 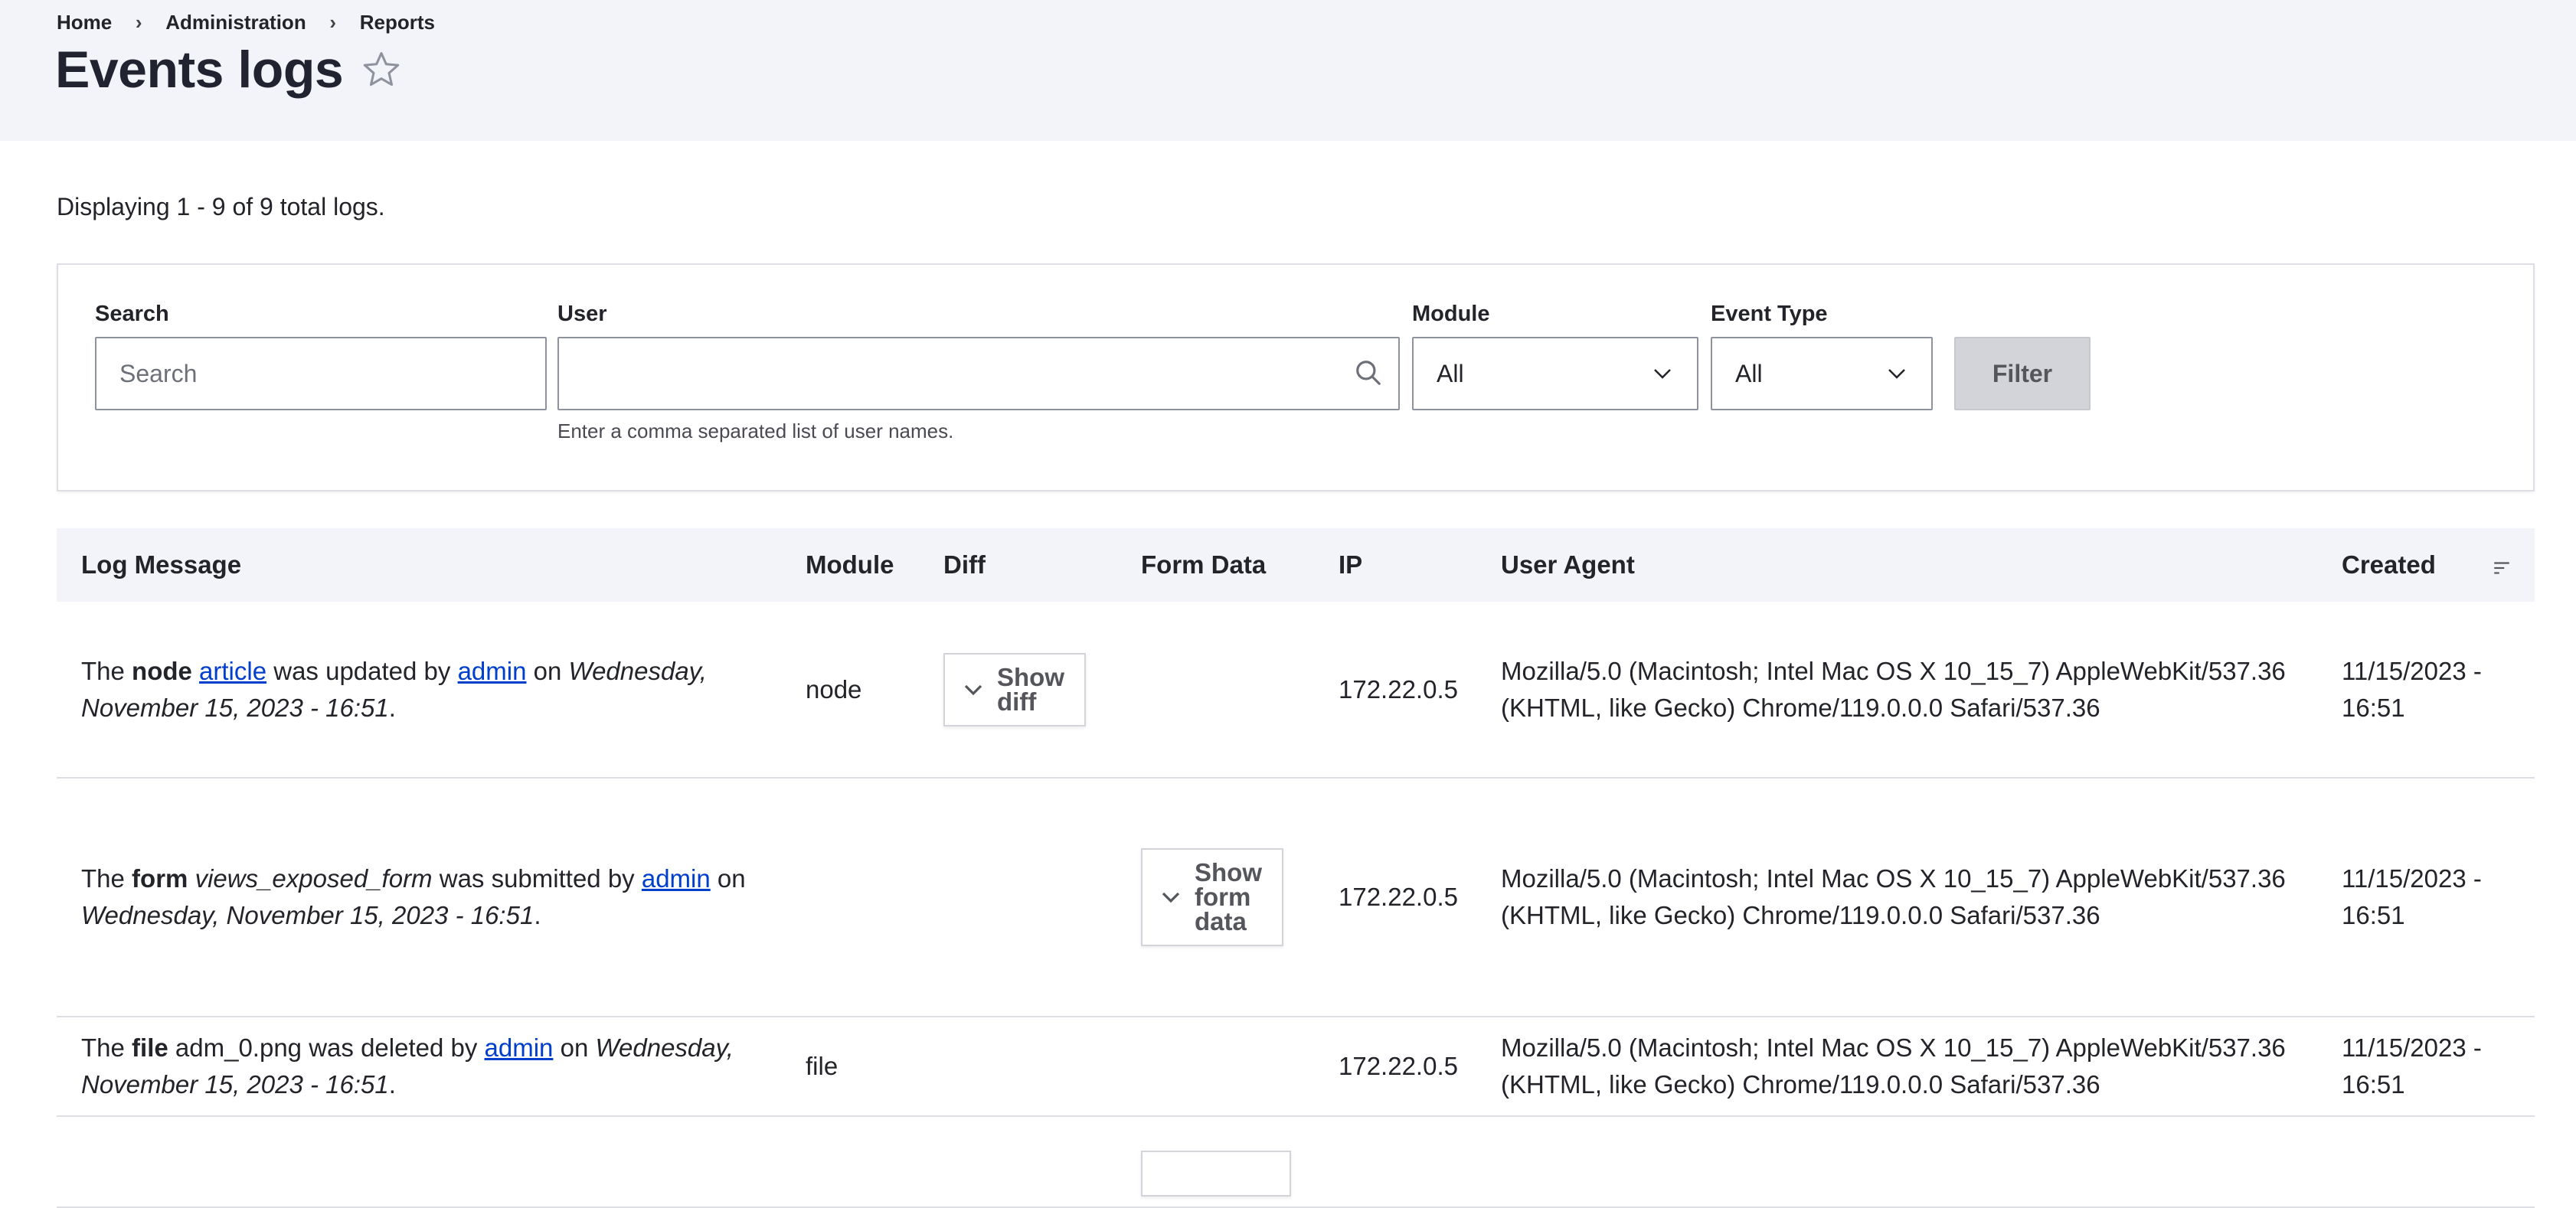 I want to click on search-icon, so click(x=1368, y=372).